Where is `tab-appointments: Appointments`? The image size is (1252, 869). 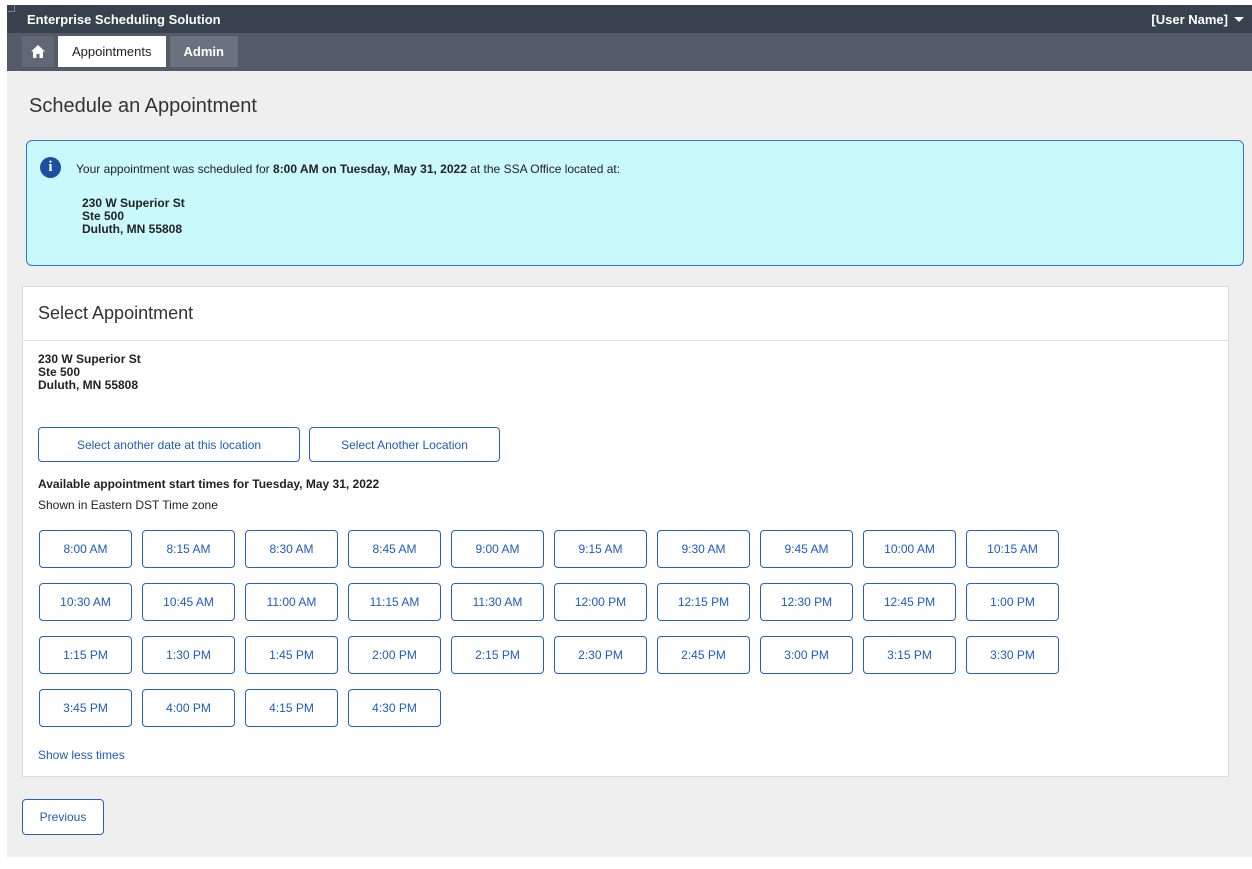 tab-appointments: Appointments is located at coordinates (112, 51).